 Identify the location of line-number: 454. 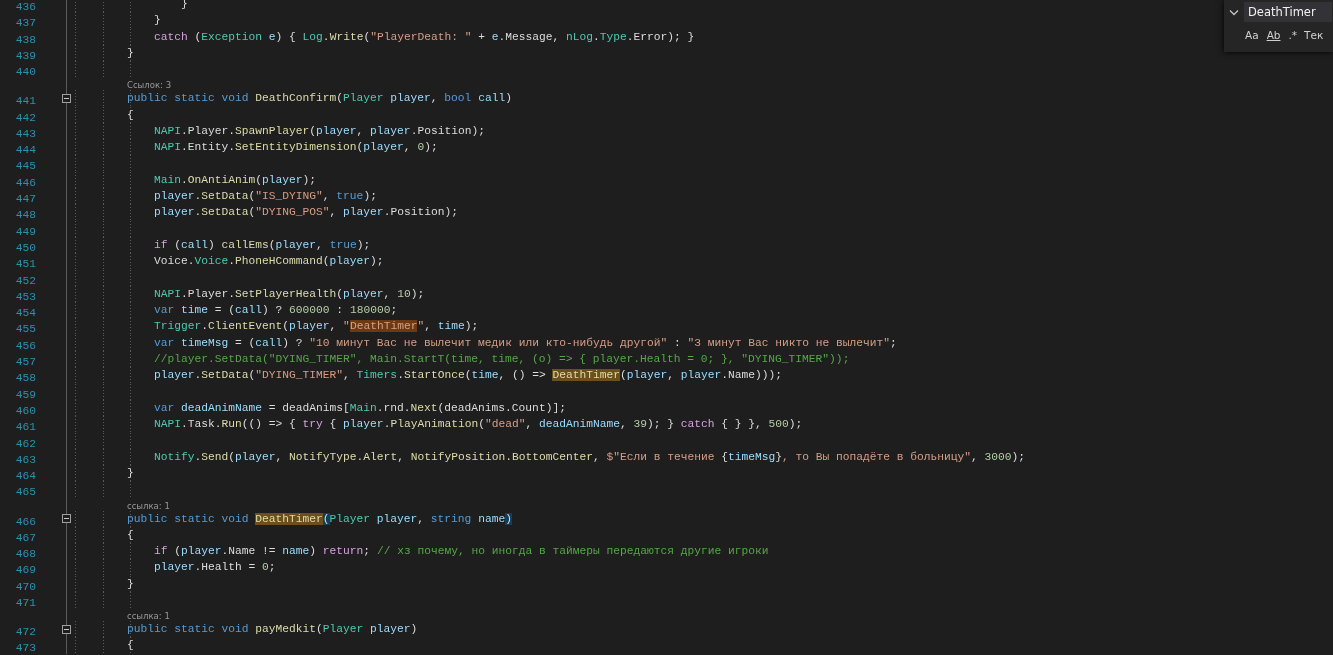
(25, 313).